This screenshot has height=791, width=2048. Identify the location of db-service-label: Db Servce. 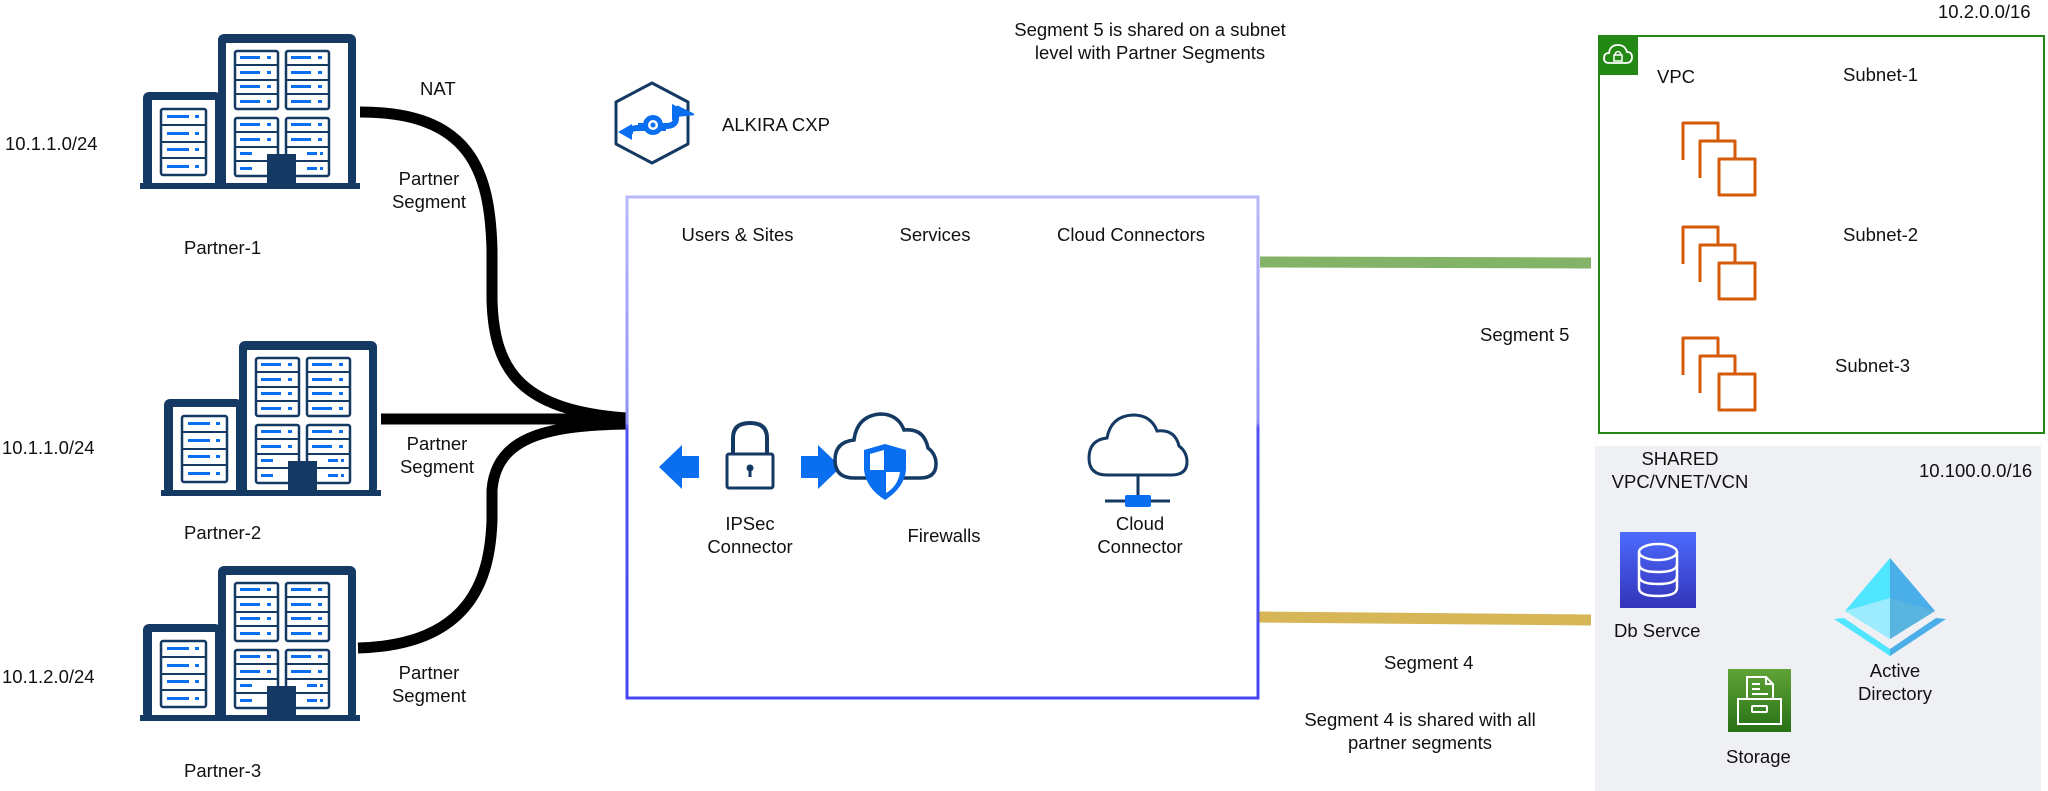
(1657, 630).